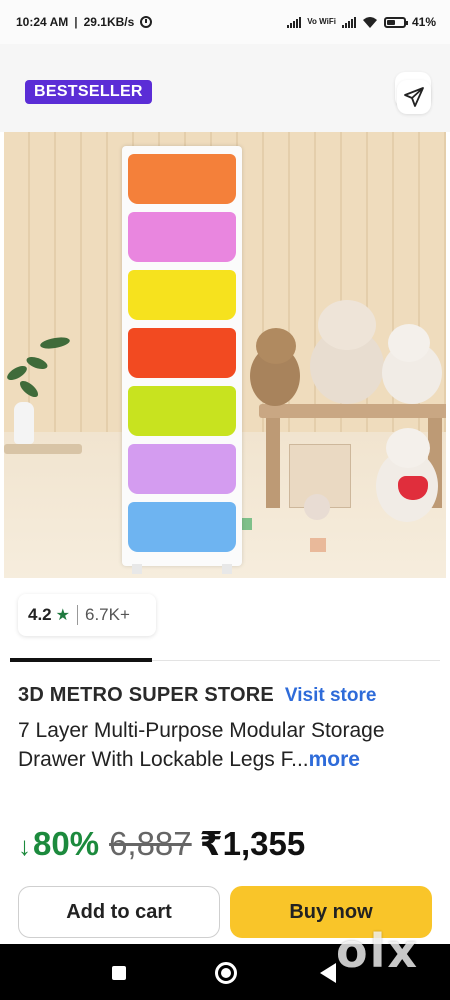 This screenshot has height=1000, width=450. Describe the element at coordinates (294, 22) in the screenshot. I see `signal-icon` at that location.